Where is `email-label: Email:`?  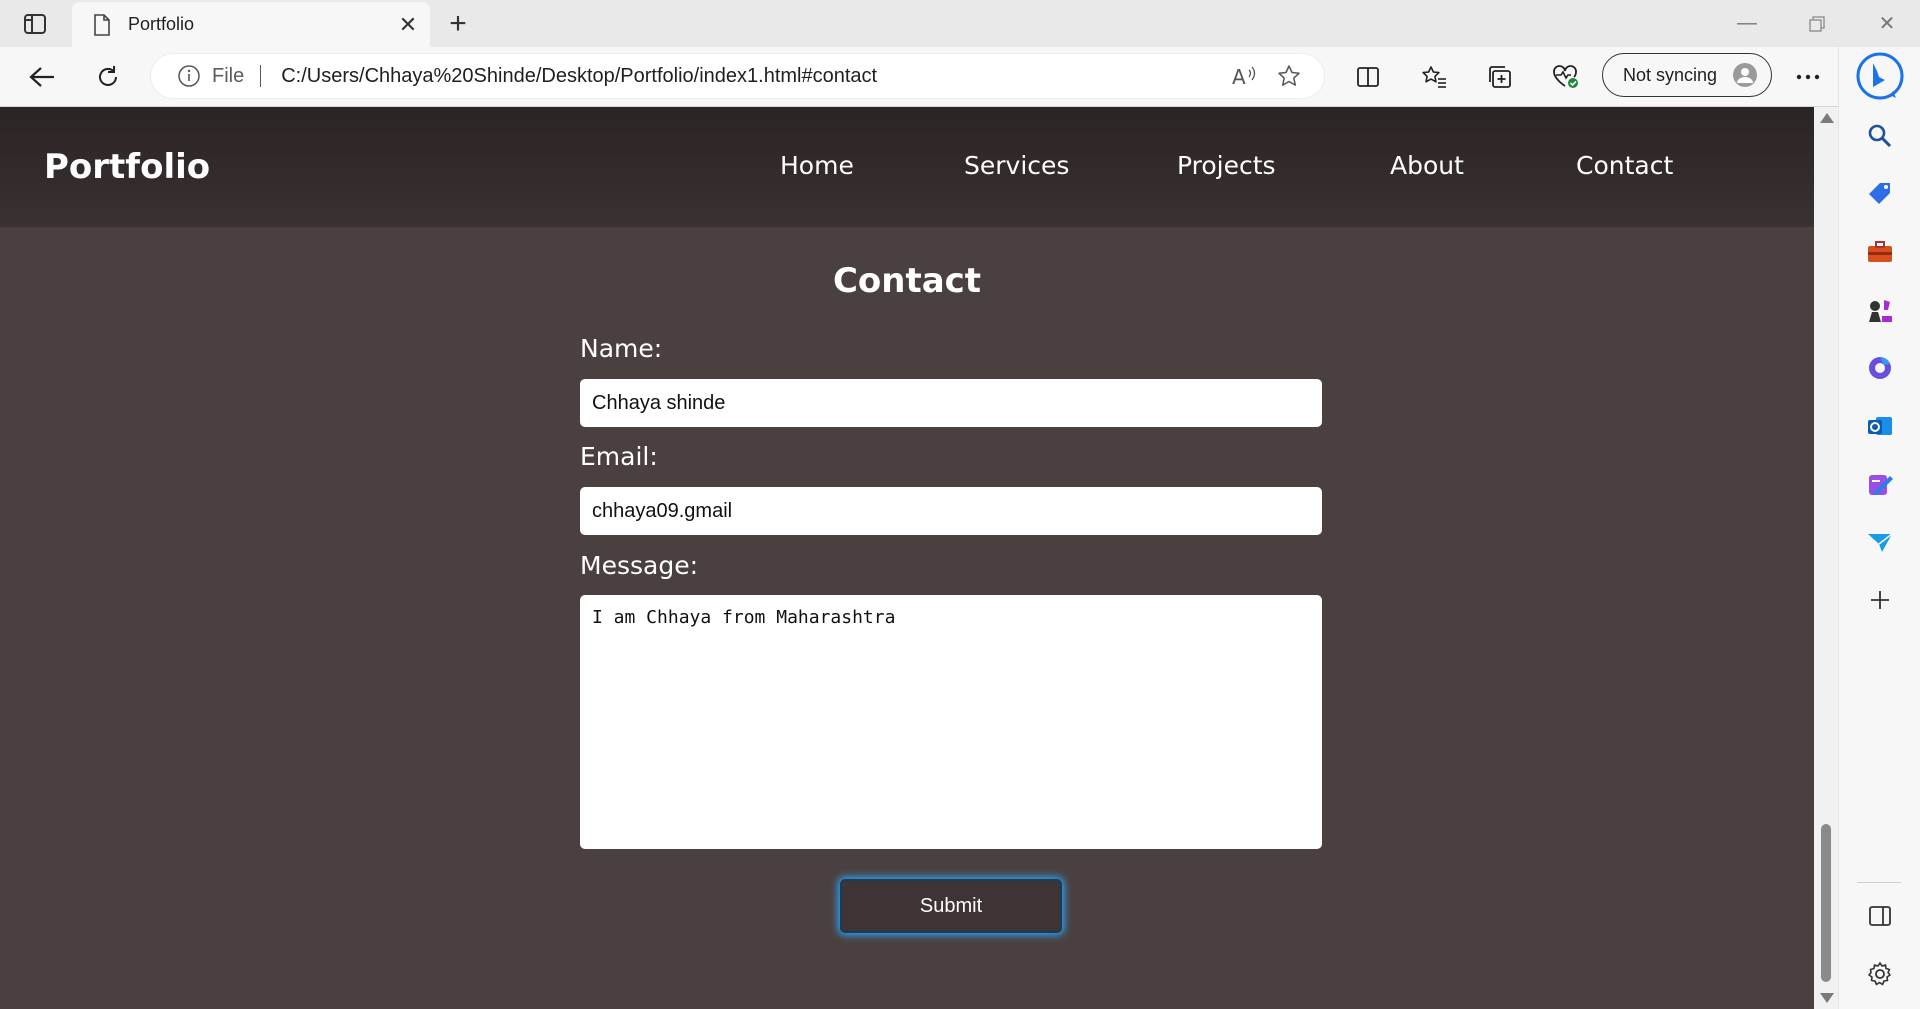 email-label: Email: is located at coordinates (619, 456).